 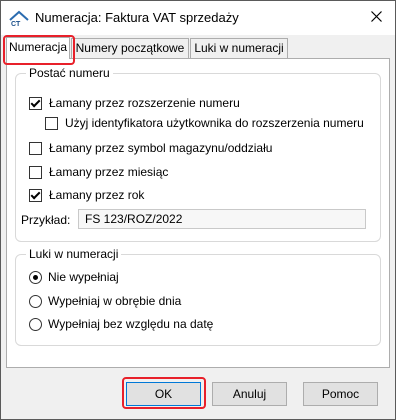 I want to click on close-icon, so click(x=376, y=18).